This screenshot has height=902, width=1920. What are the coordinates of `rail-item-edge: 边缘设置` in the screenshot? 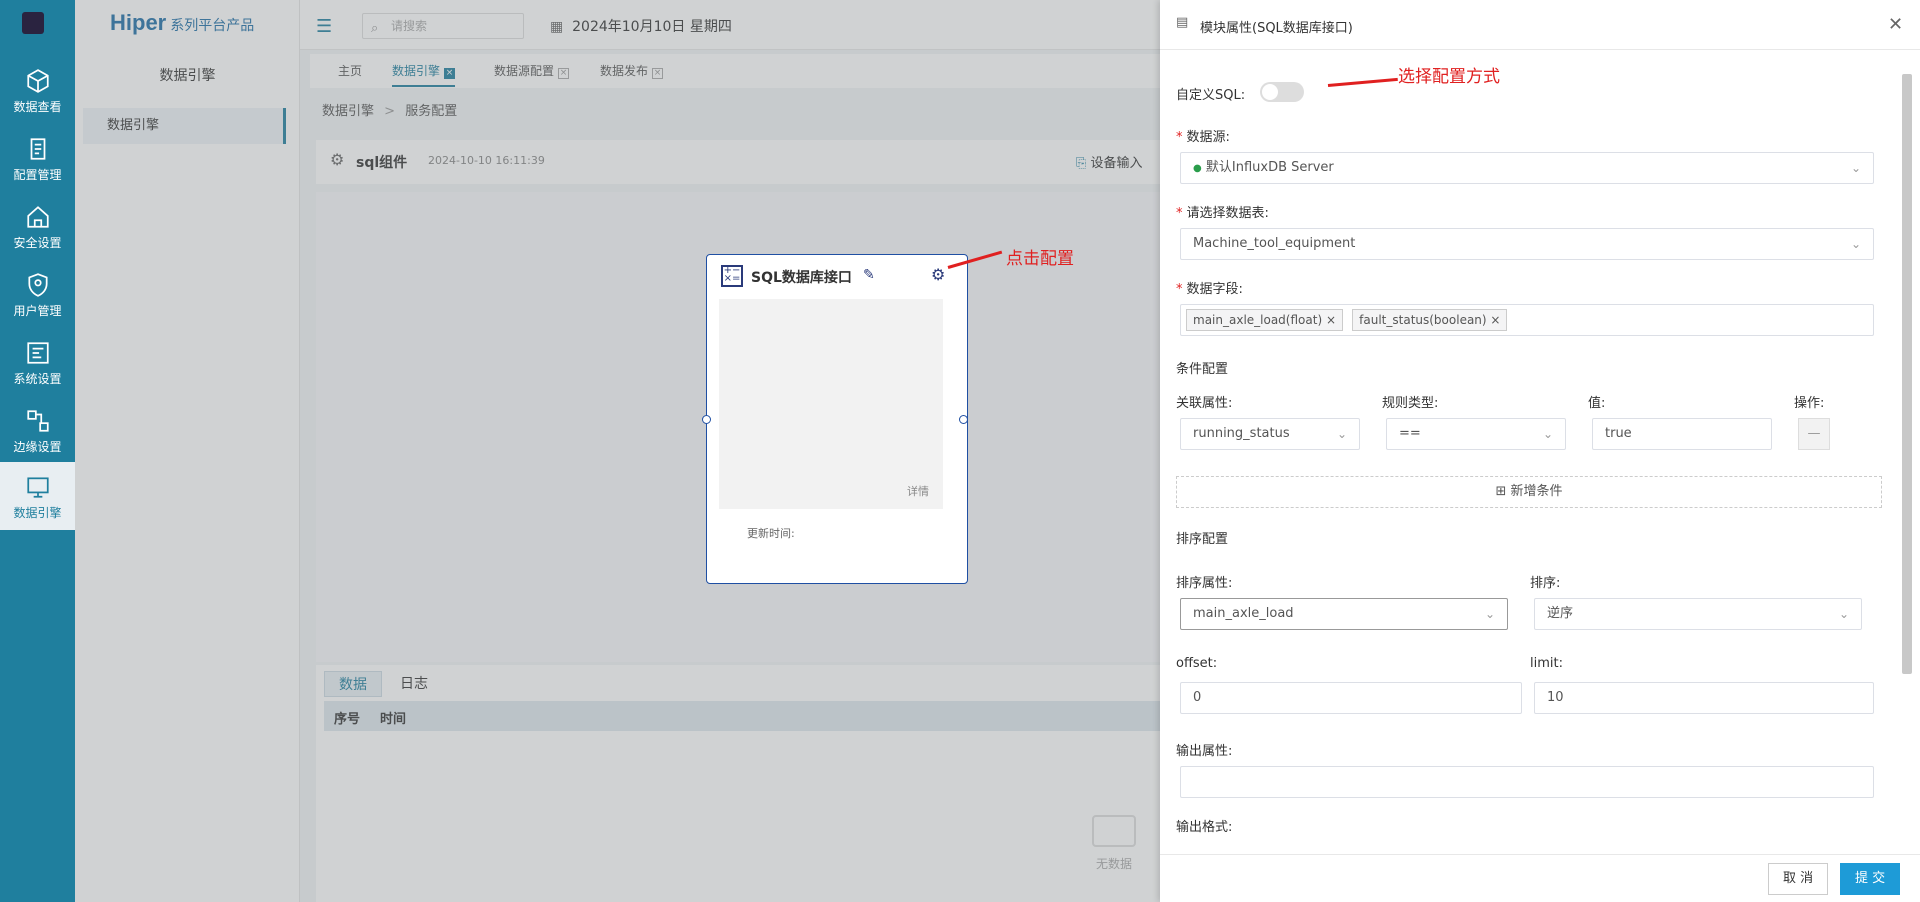 It's located at (37, 430).